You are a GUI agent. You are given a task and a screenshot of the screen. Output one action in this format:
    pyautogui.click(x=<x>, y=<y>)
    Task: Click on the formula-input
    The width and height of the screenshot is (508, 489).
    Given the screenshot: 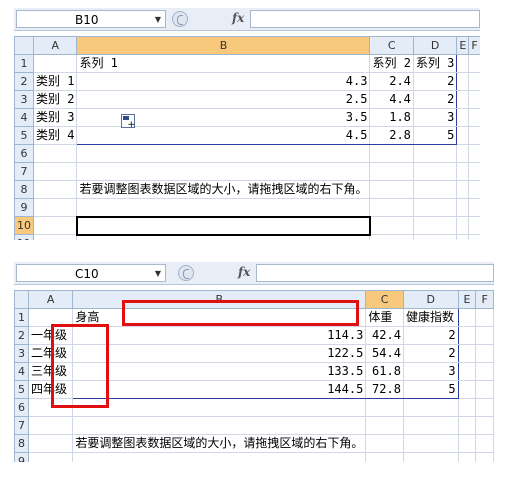 What is the action you would take?
    pyautogui.click(x=375, y=273)
    